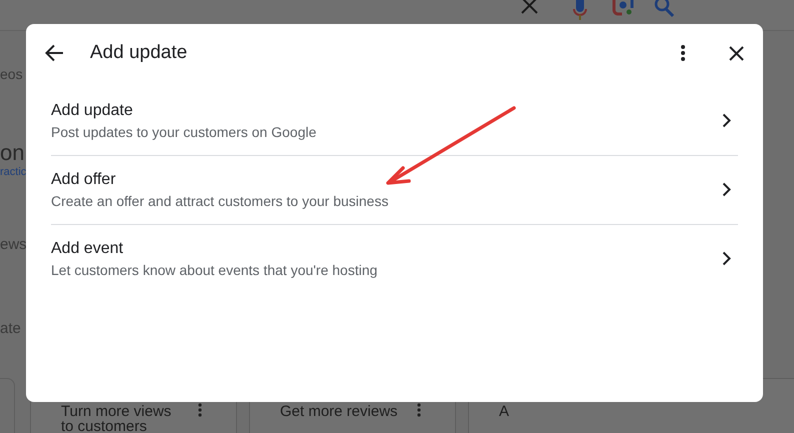 This screenshot has height=433, width=794. What do you see at coordinates (339, 411) in the screenshot?
I see `card-title: Get more reviews` at bounding box center [339, 411].